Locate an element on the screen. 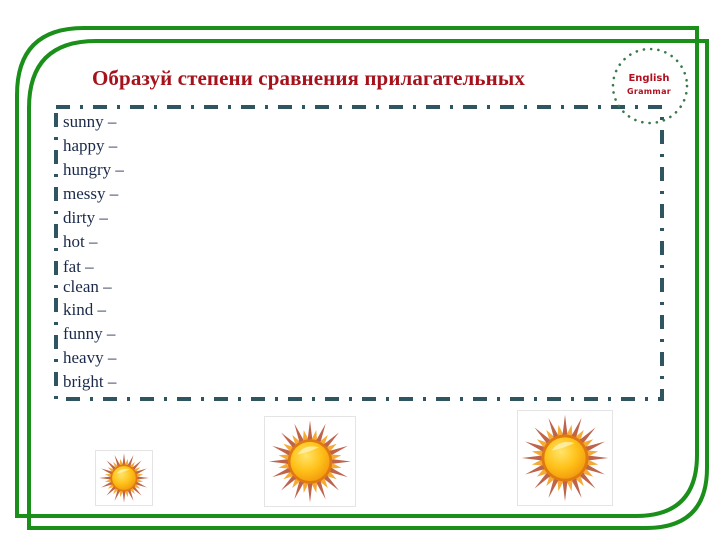 The image size is (720, 540). list-item: hungry – is located at coordinates (93, 169).